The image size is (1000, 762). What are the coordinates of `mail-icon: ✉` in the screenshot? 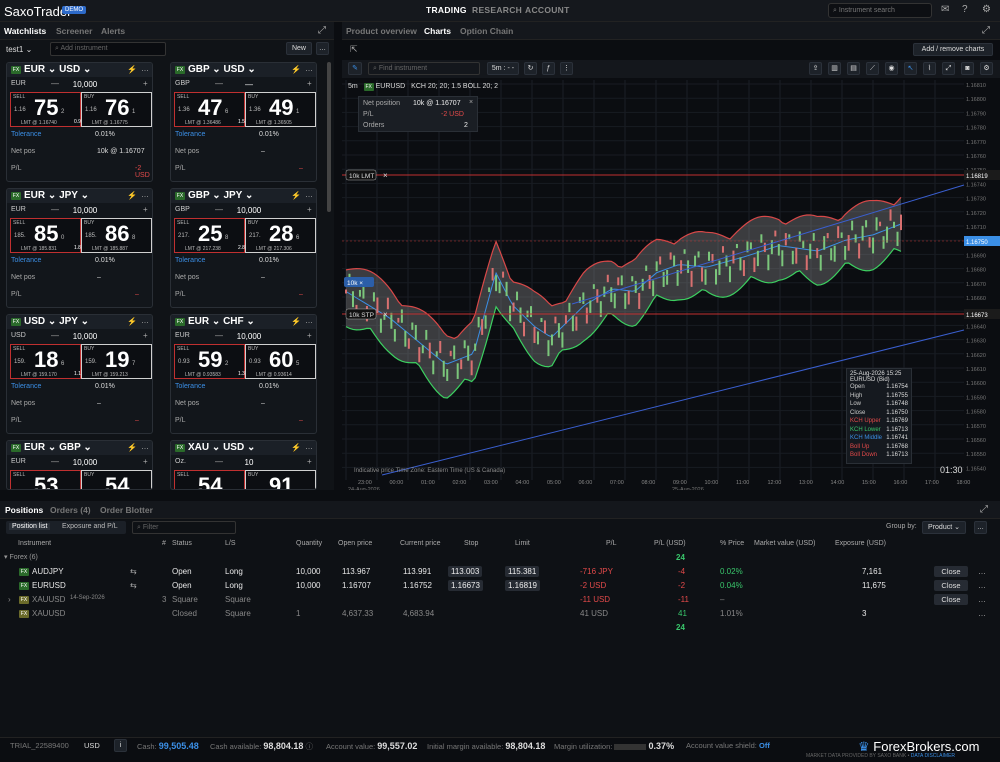 It's located at (945, 9).